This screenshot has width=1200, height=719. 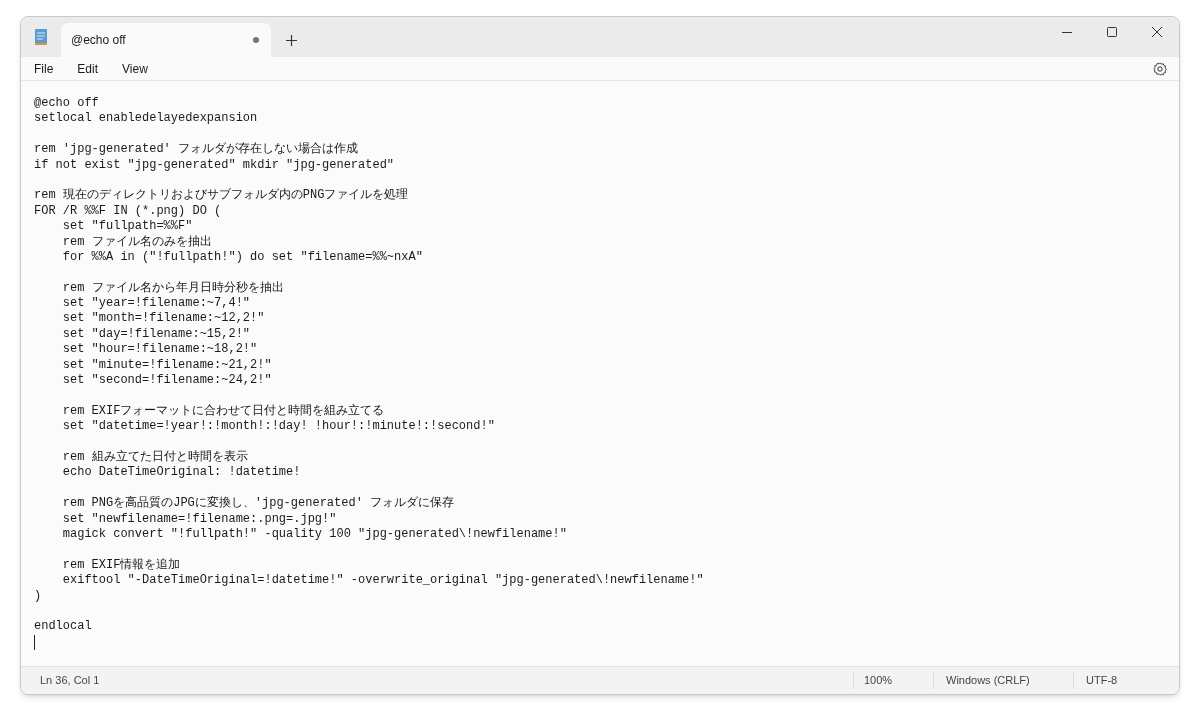 What do you see at coordinates (1066, 32) in the screenshot?
I see `minimize-icon` at bounding box center [1066, 32].